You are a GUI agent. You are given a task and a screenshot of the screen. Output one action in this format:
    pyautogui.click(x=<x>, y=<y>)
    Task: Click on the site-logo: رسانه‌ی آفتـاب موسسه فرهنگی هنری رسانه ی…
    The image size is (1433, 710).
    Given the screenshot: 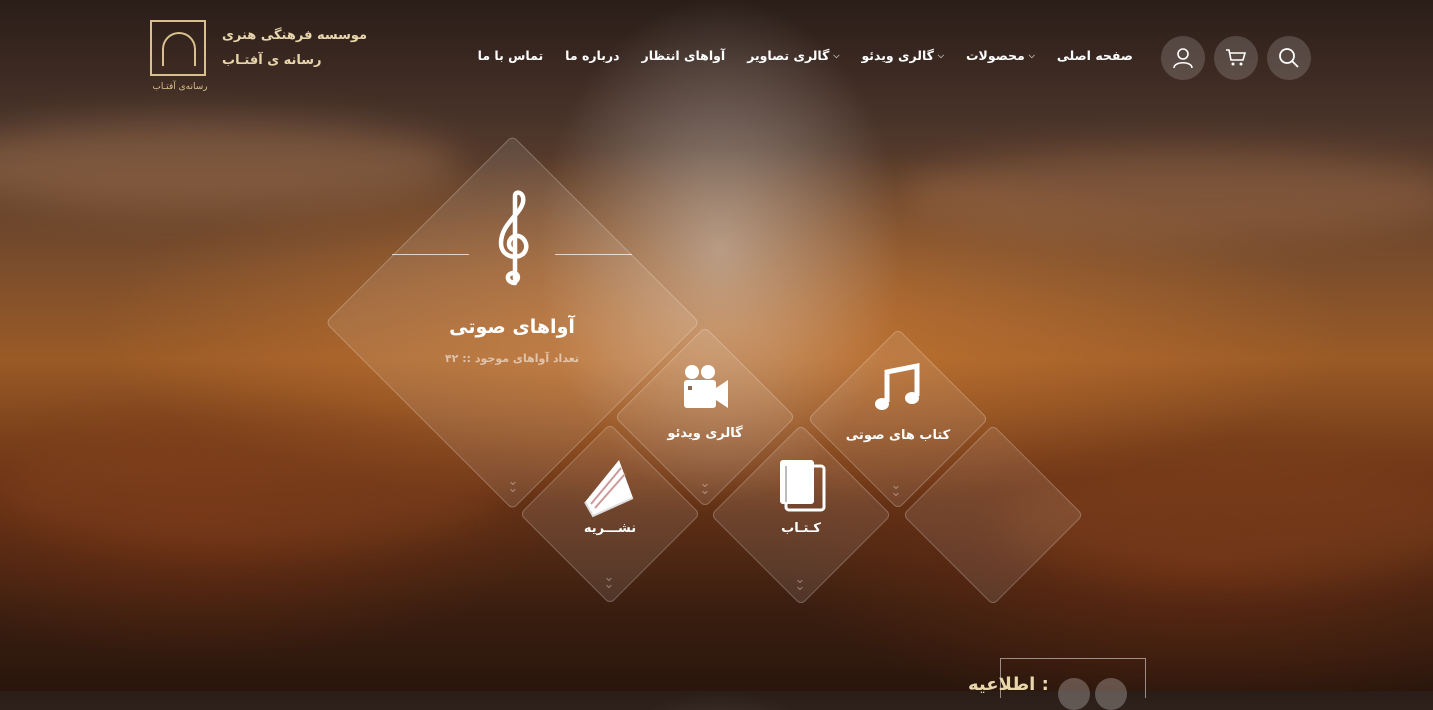 What is the action you would take?
    pyautogui.click(x=258, y=60)
    